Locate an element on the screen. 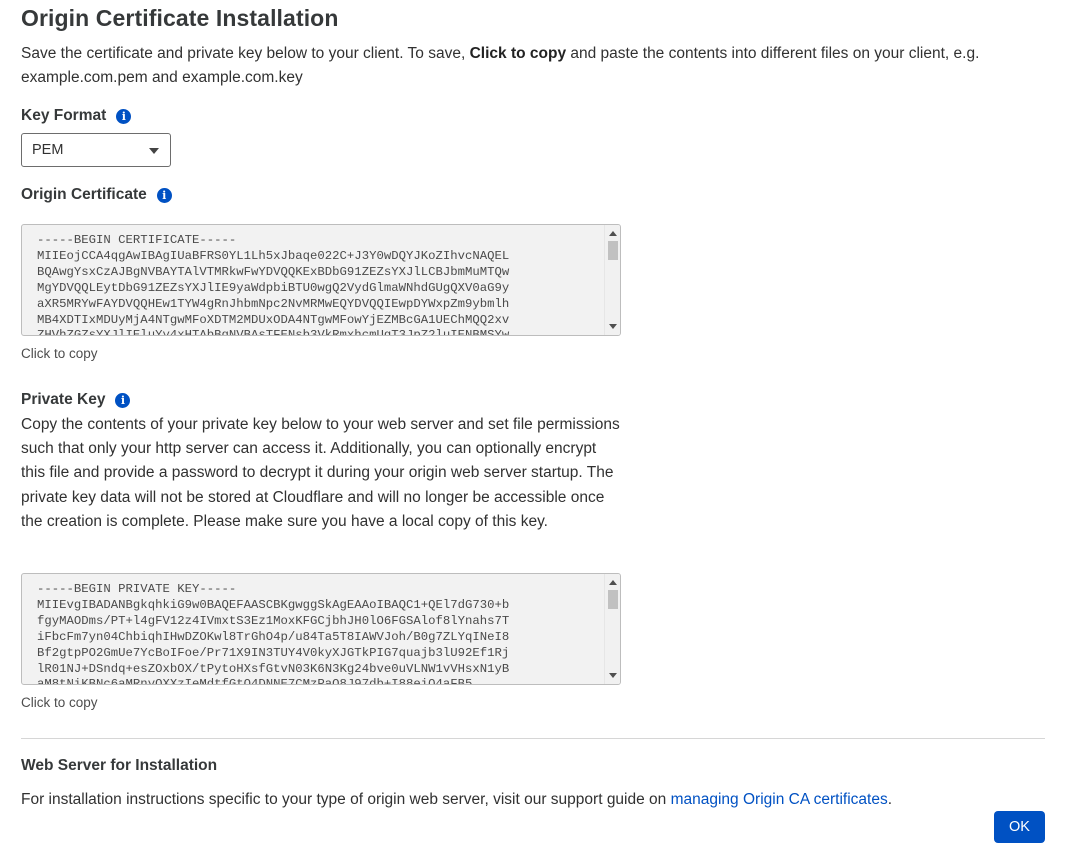 Image resolution: width=1075 pixels, height=858 pixels. chevron-down-icon is located at coordinates (154, 151).